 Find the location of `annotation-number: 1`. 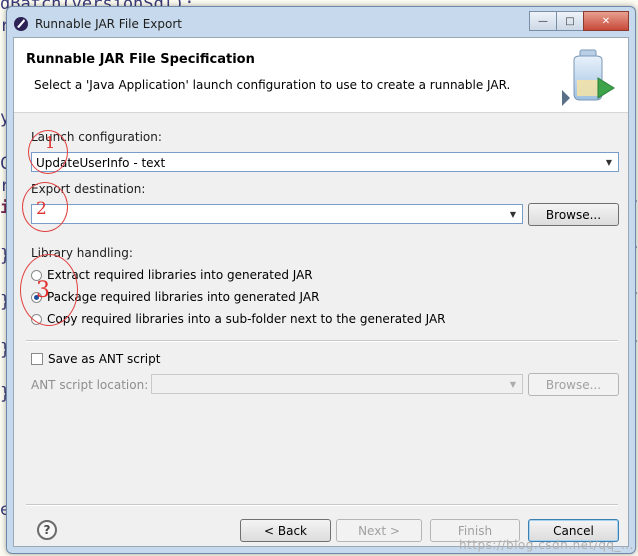

annotation-number: 1 is located at coordinates (50, 142).